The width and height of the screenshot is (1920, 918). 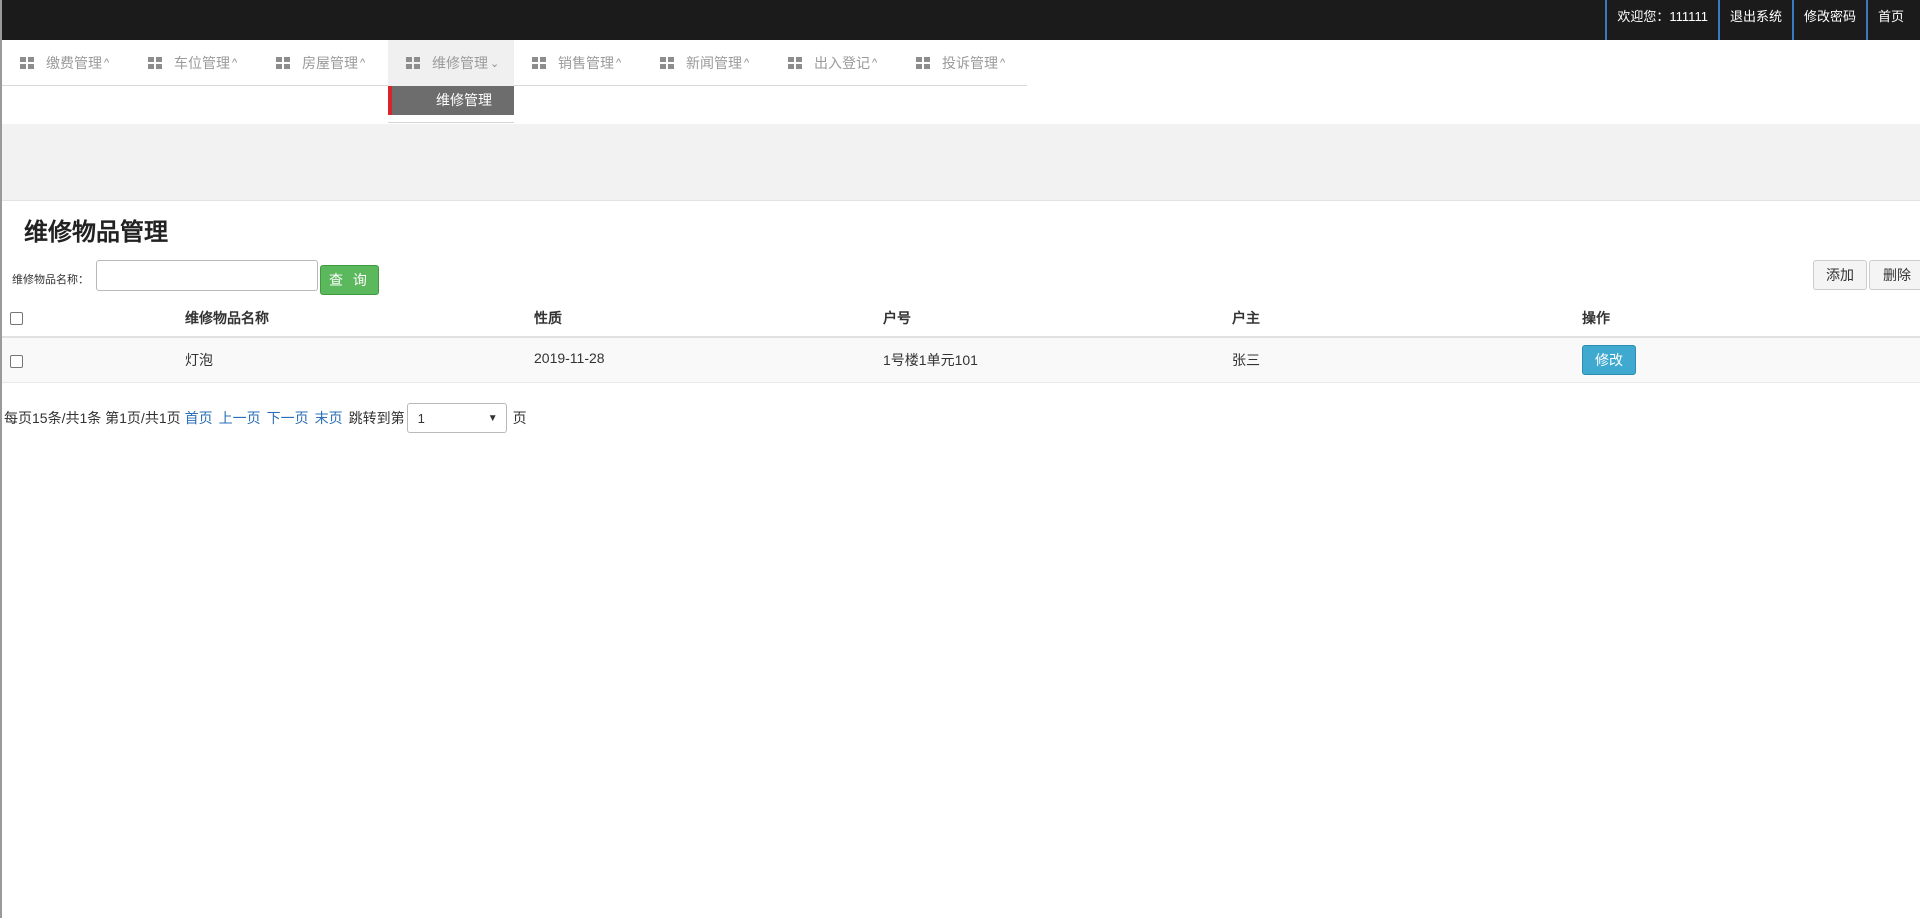 I want to click on submenu-divider, so click(x=451, y=119).